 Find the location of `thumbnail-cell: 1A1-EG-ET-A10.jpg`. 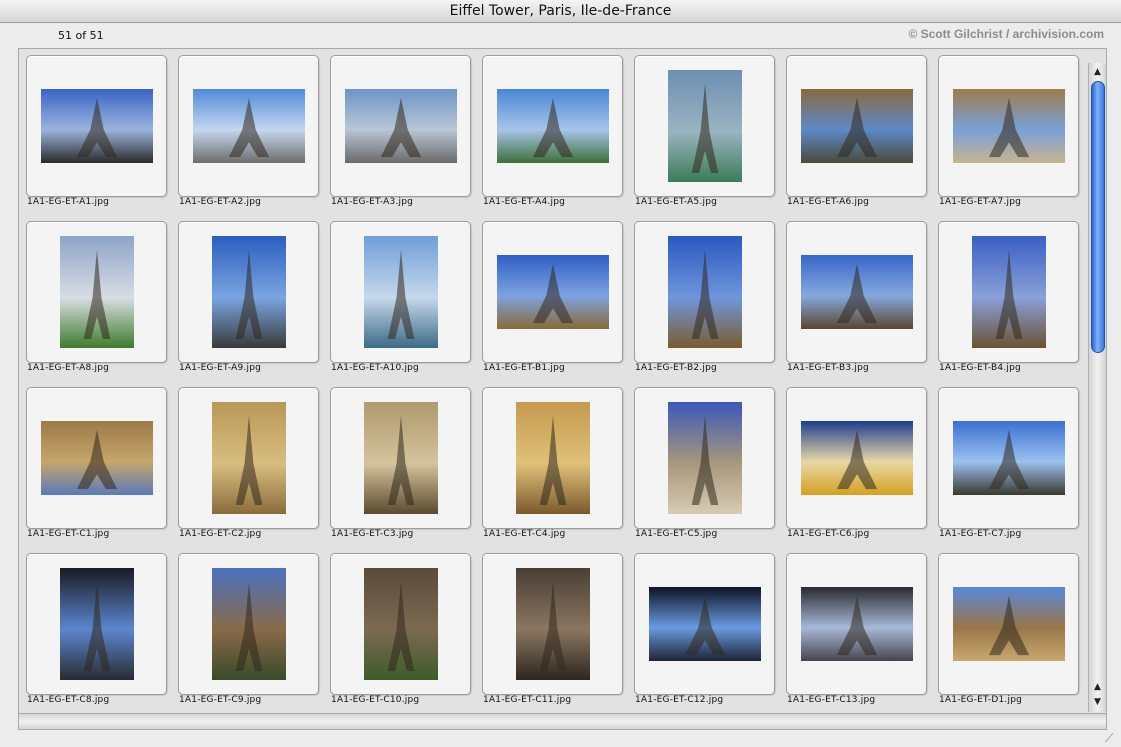

thumbnail-cell: 1A1-EG-ET-A10.jpg is located at coordinates (400, 299).